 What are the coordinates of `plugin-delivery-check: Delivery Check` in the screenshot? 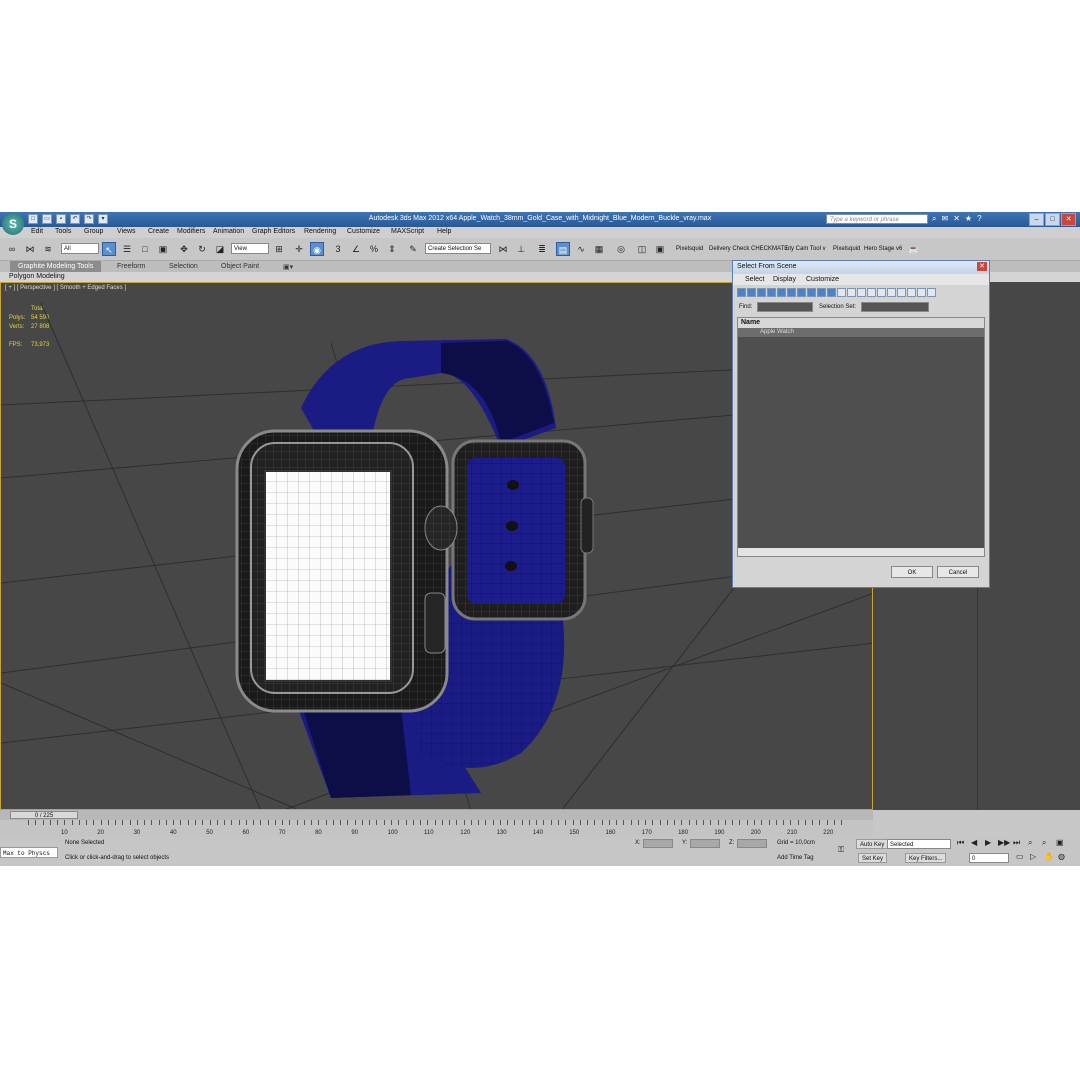 It's located at (729, 249).